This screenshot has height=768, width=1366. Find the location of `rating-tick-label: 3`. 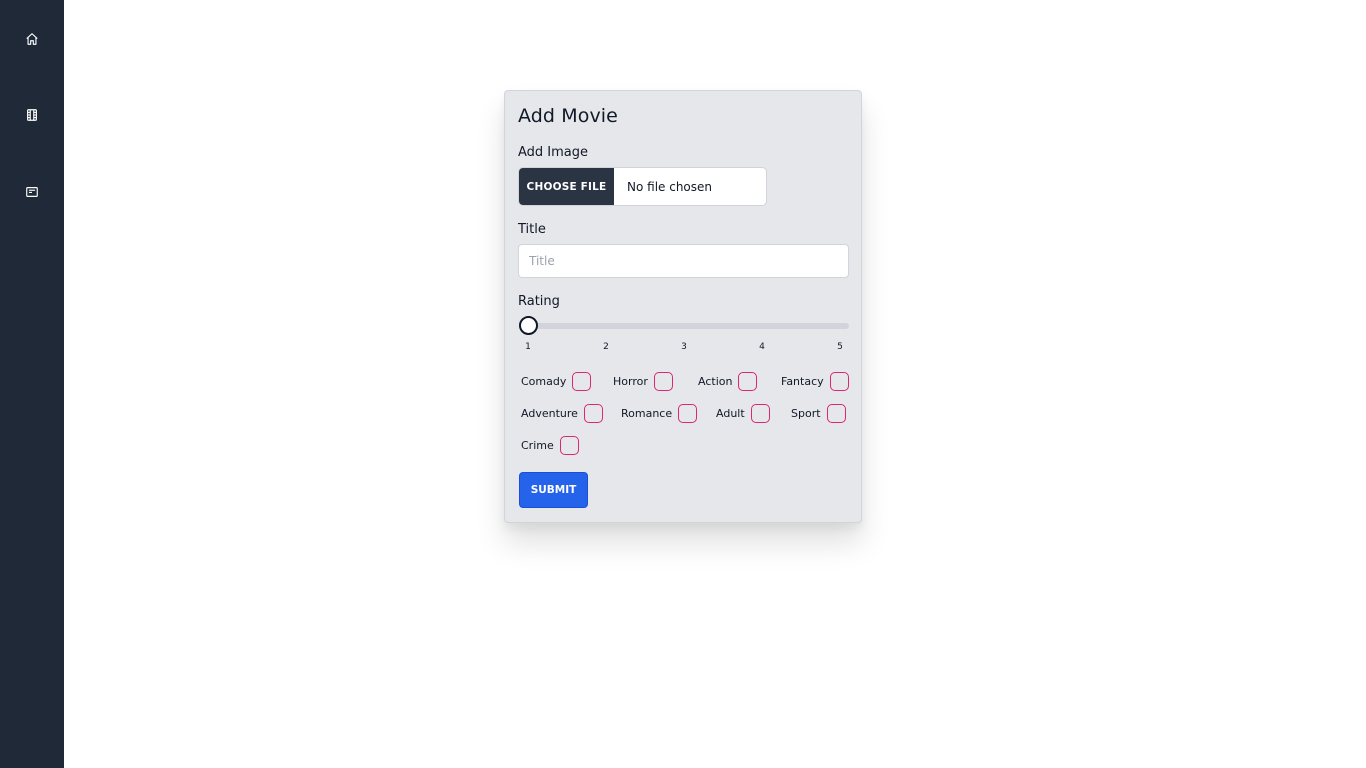

rating-tick-label: 3 is located at coordinates (684, 347).